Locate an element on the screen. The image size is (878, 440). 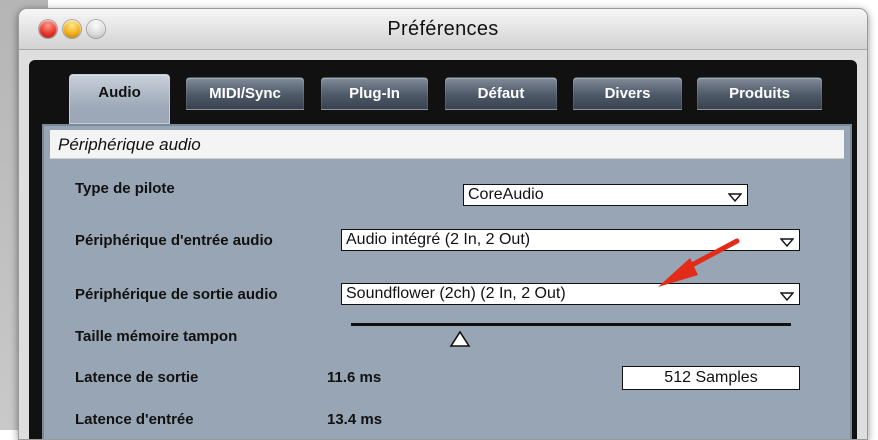
tab-midi-sync: MIDI/Sync is located at coordinates (245, 93).